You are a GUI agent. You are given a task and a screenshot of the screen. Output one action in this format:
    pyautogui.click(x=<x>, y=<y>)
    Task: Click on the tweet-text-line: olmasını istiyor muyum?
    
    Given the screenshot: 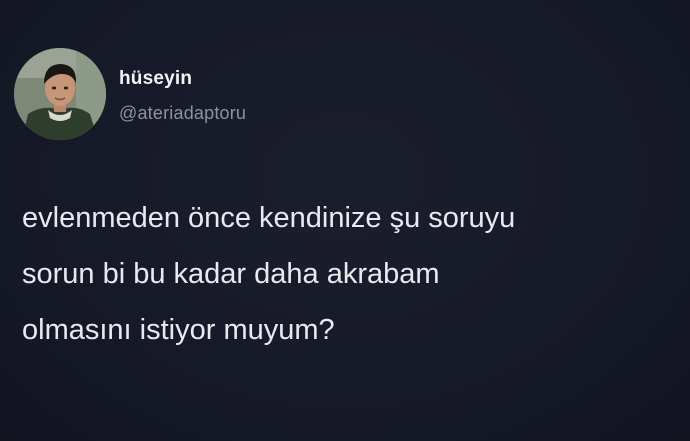 What is the action you would take?
    pyautogui.click(x=178, y=330)
    